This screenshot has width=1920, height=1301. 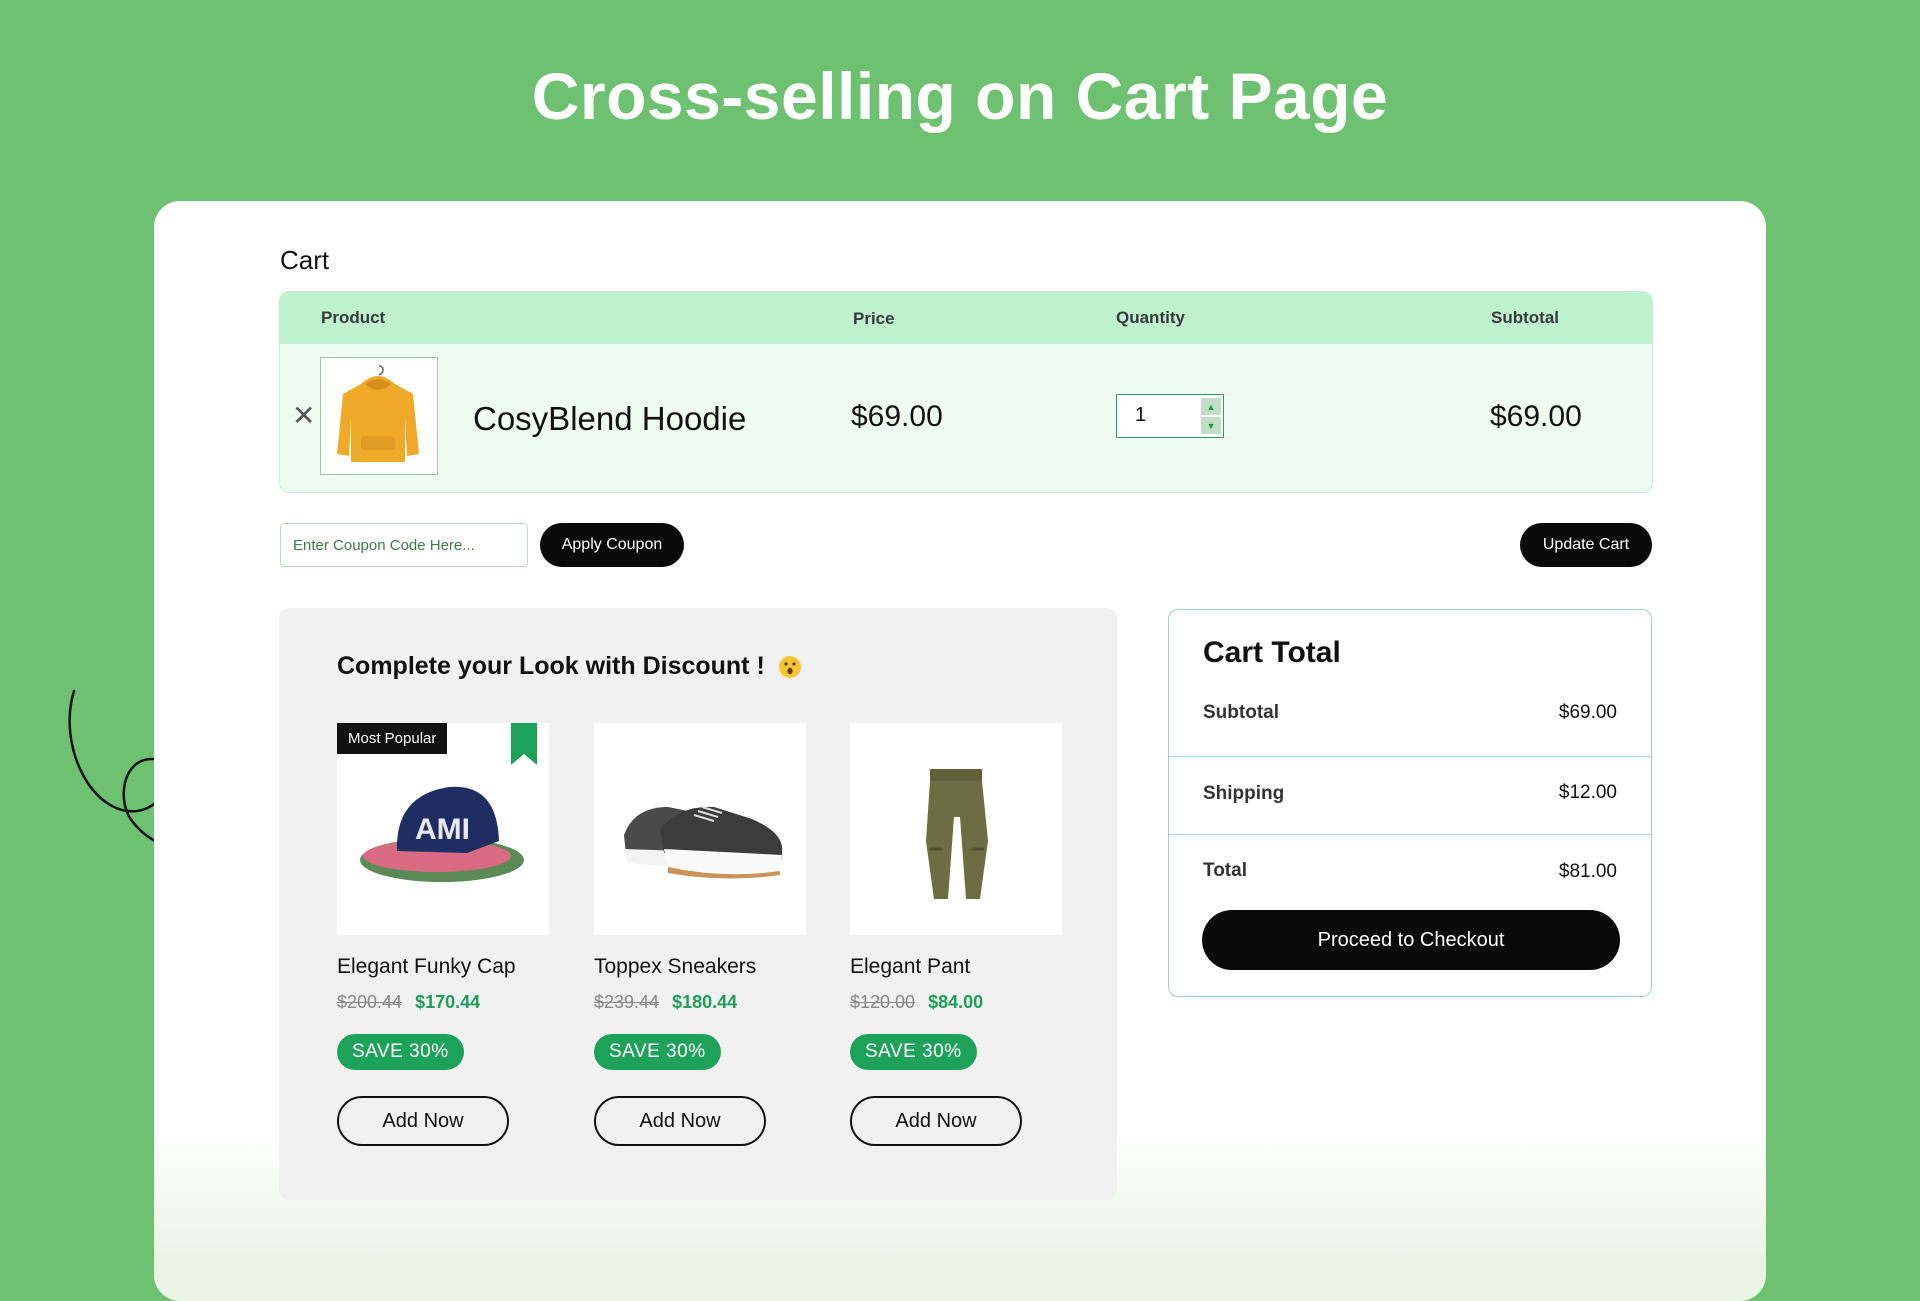 I want to click on cross-sell-title-text: Complete your Look with Discount !, so click(x=551, y=666).